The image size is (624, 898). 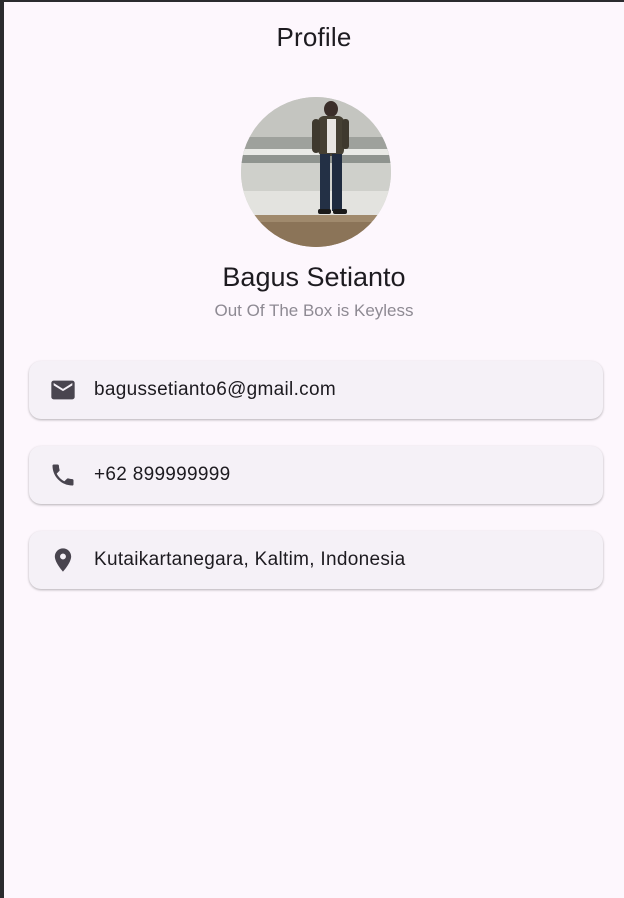 What do you see at coordinates (314, 310) in the screenshot?
I see `profile-tagline: Out Of The Box is Keyless` at bounding box center [314, 310].